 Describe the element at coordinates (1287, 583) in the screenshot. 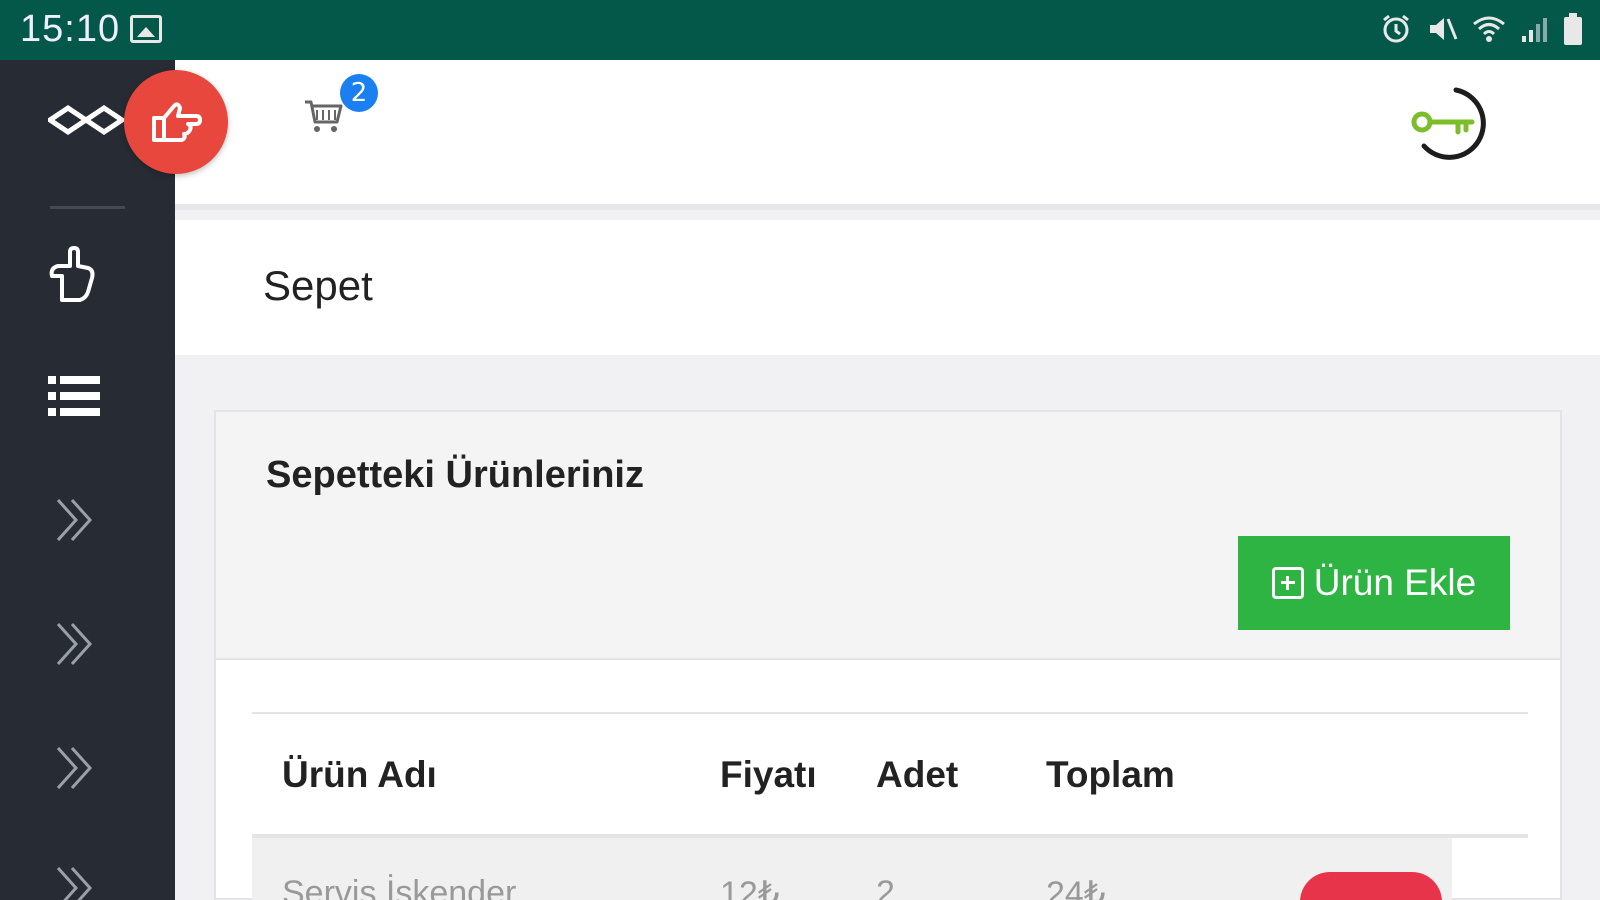

I see `plus-square-icon` at that location.